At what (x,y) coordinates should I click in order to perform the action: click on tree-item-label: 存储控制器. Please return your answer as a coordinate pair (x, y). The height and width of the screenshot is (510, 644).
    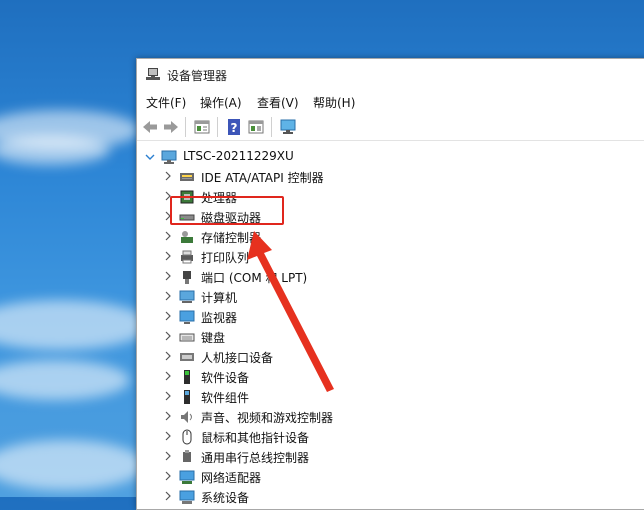
    Looking at the image, I should click on (231, 238).